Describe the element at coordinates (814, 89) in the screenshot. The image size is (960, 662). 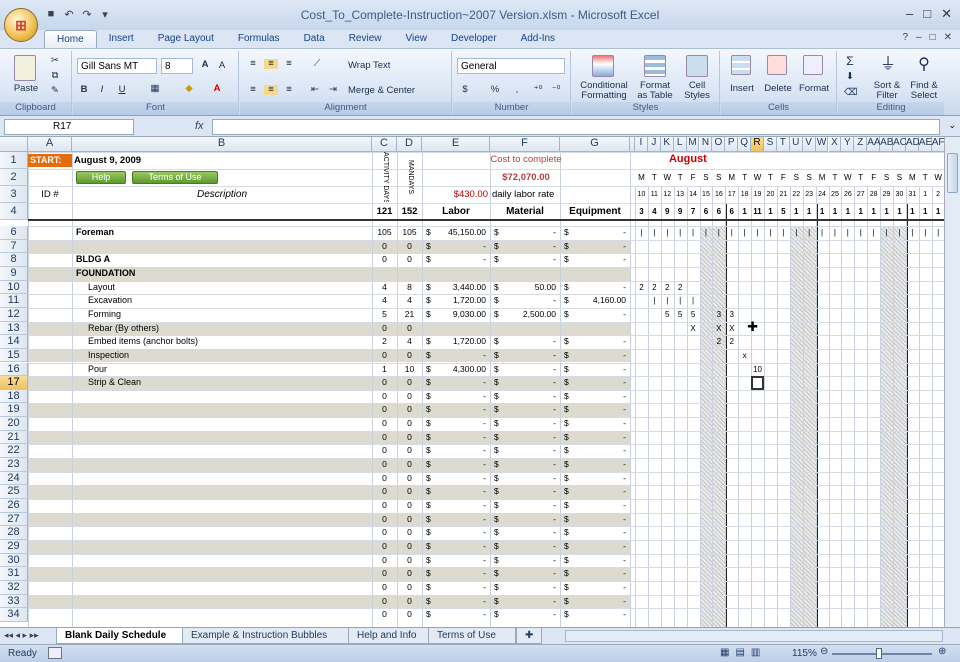
I see `format-button: Format` at that location.